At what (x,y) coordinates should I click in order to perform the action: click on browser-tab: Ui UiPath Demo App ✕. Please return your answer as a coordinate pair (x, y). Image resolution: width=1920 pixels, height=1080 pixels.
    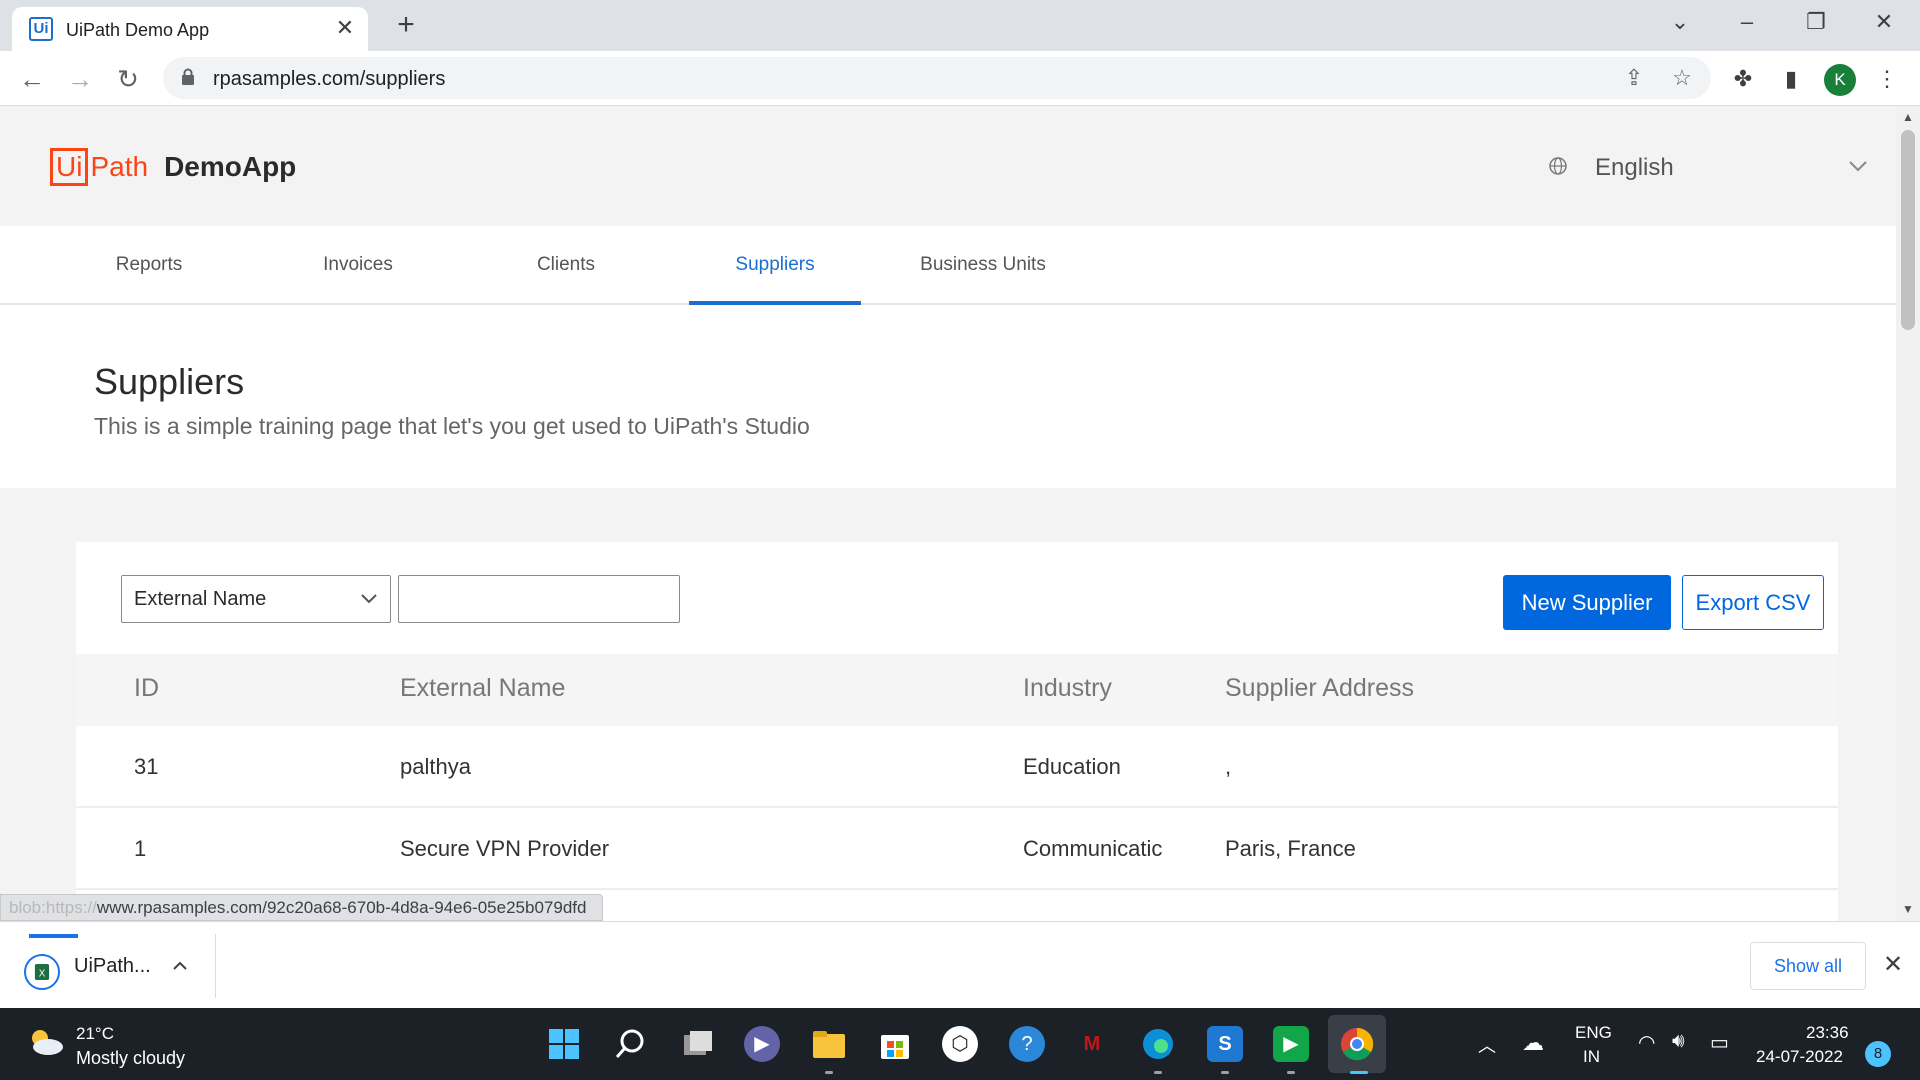
    Looking at the image, I should click on (190, 29).